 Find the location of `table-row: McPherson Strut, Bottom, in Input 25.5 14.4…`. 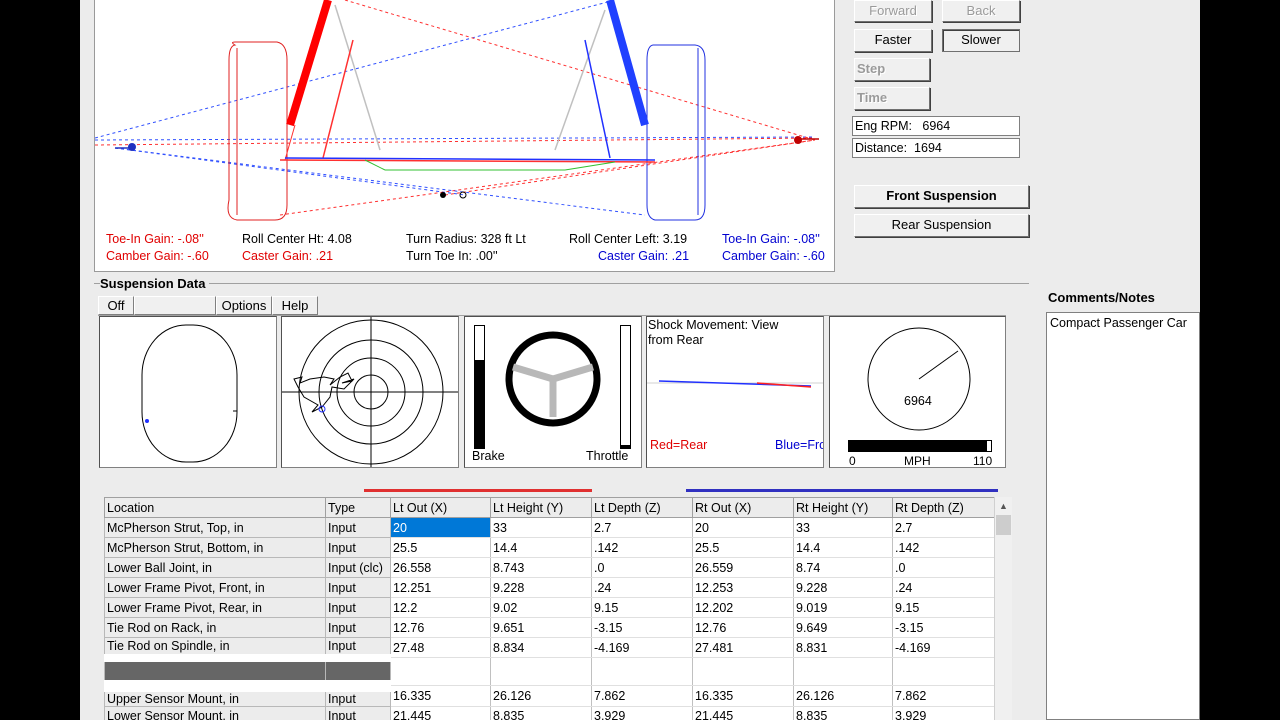

table-row: McPherson Strut, Bottom, in Input 25.5 14.4… is located at coordinates (549, 547).